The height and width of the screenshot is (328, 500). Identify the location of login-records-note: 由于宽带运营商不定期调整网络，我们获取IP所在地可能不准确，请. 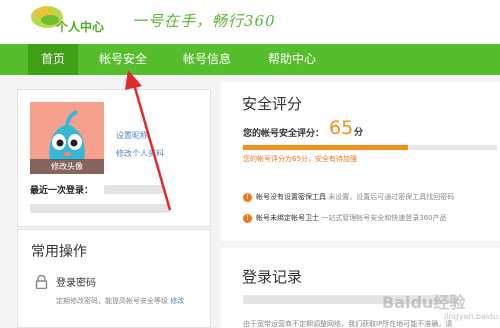
(348, 324).